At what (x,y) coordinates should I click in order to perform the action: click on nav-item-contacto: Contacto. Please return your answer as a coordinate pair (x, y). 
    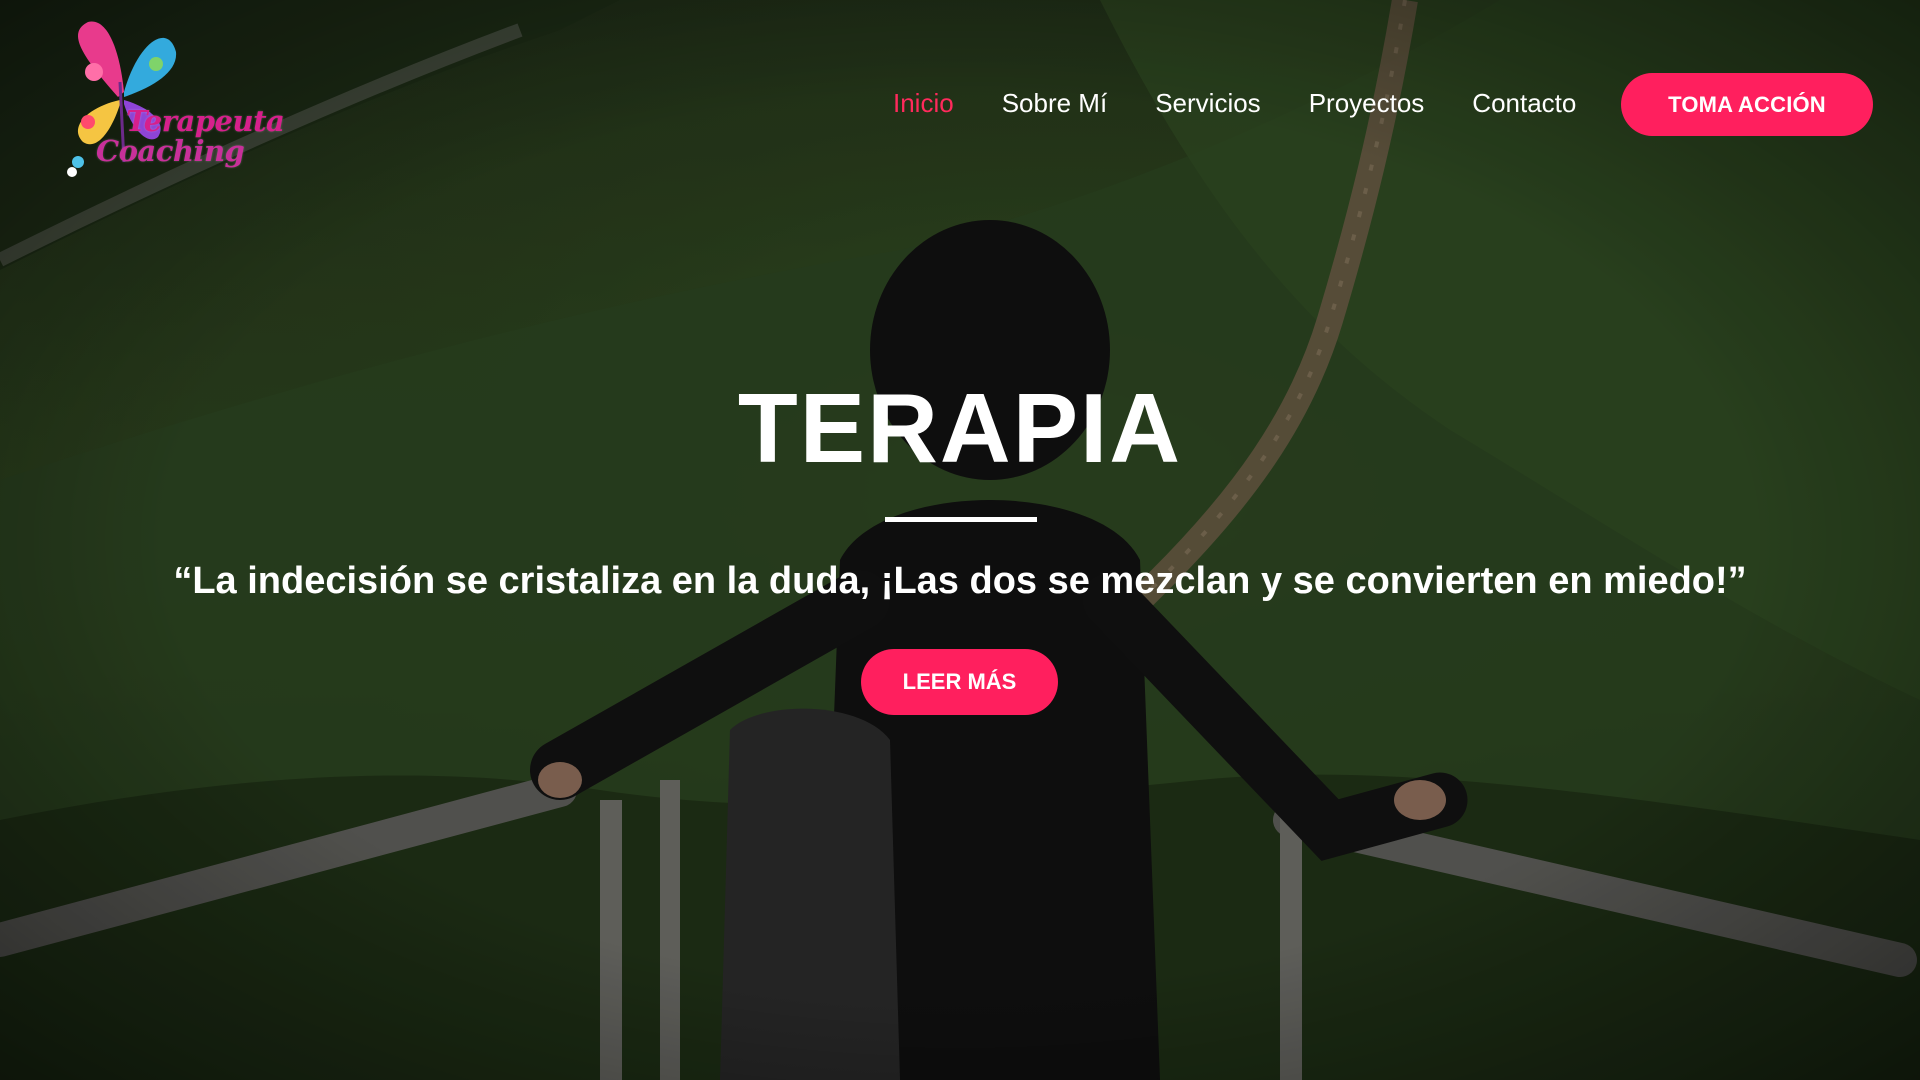
    Looking at the image, I should click on (1524, 103).